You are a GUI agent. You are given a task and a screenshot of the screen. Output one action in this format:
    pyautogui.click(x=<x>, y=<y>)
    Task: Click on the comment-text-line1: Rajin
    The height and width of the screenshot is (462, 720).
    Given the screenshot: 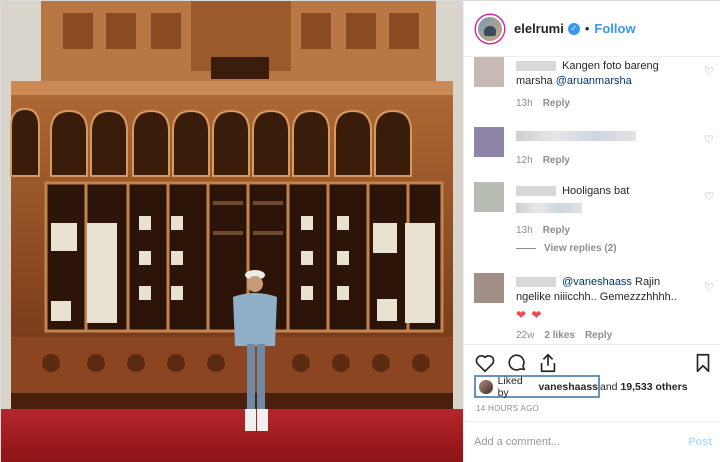 What is the action you would take?
    pyautogui.click(x=648, y=282)
    